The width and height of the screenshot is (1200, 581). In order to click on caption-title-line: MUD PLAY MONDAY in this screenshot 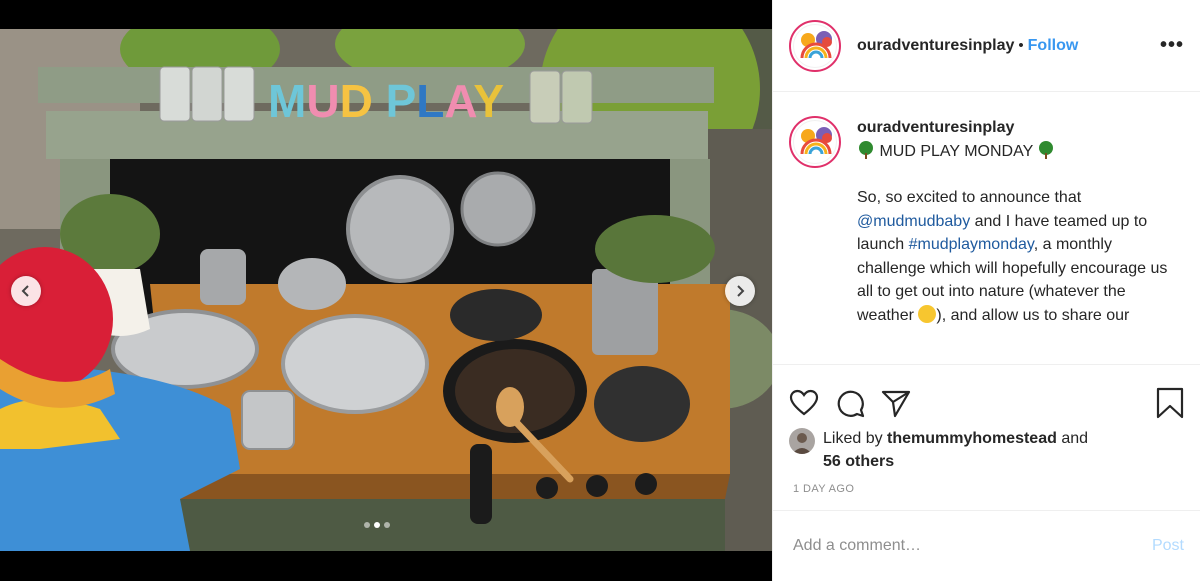, I will do `click(1017, 152)`.